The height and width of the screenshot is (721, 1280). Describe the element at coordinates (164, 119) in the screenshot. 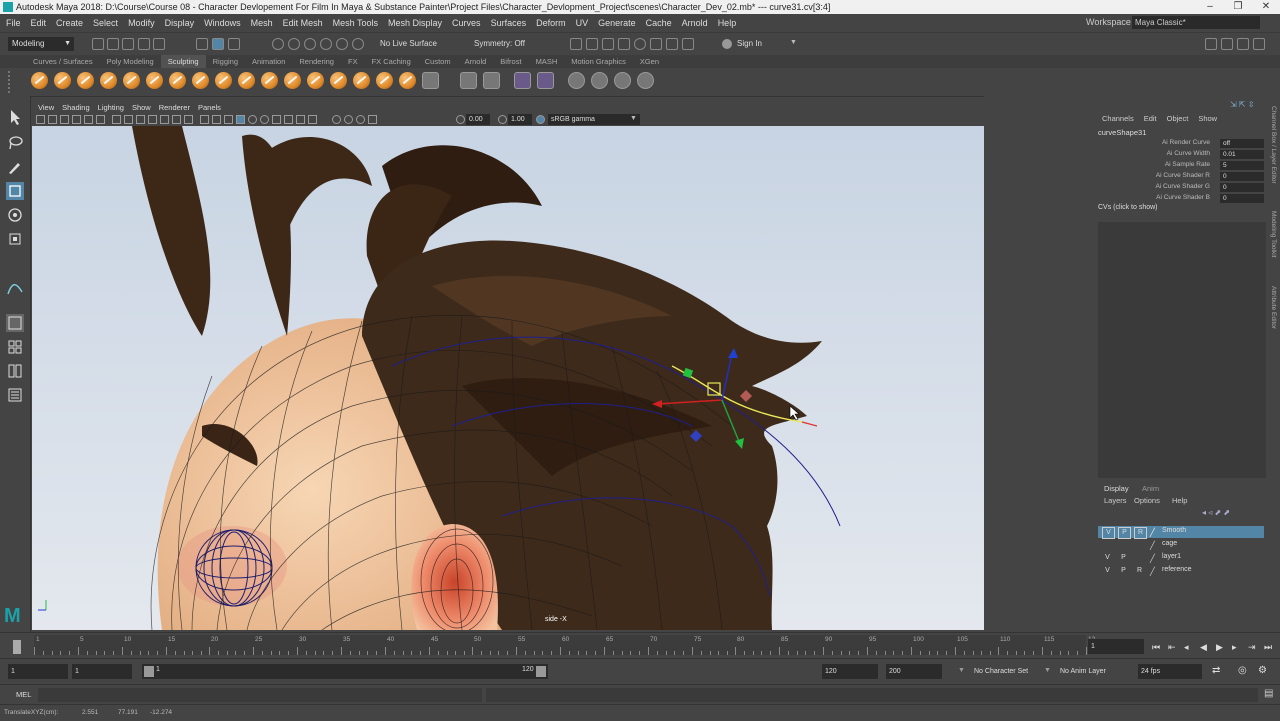

I see `field-chart-icon` at that location.